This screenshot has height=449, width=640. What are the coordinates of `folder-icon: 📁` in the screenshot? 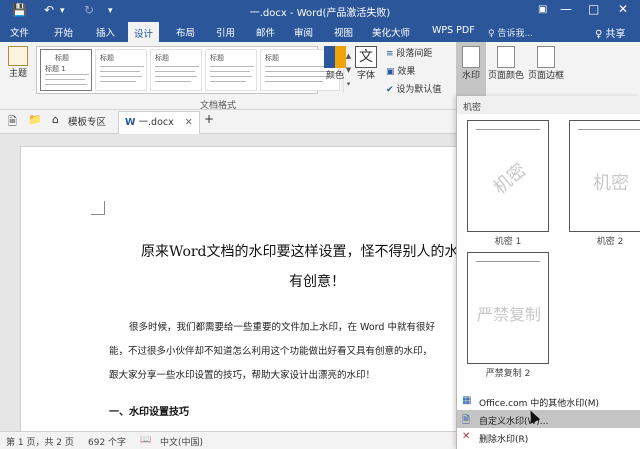 It's located at (35, 119).